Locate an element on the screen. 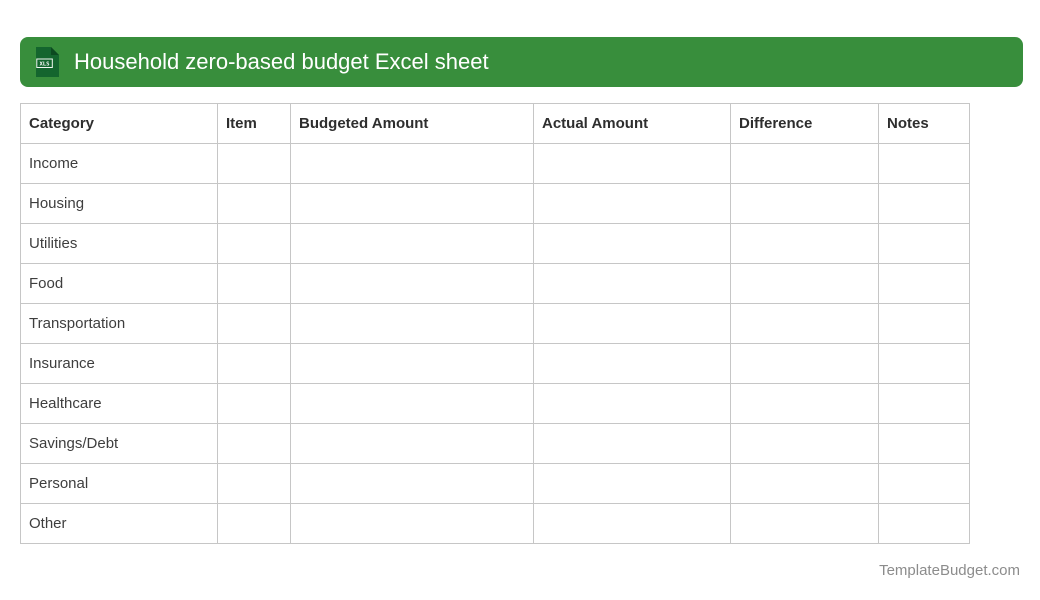 The width and height of the screenshot is (1040, 600). column-header-difference: Difference is located at coordinates (804, 123).